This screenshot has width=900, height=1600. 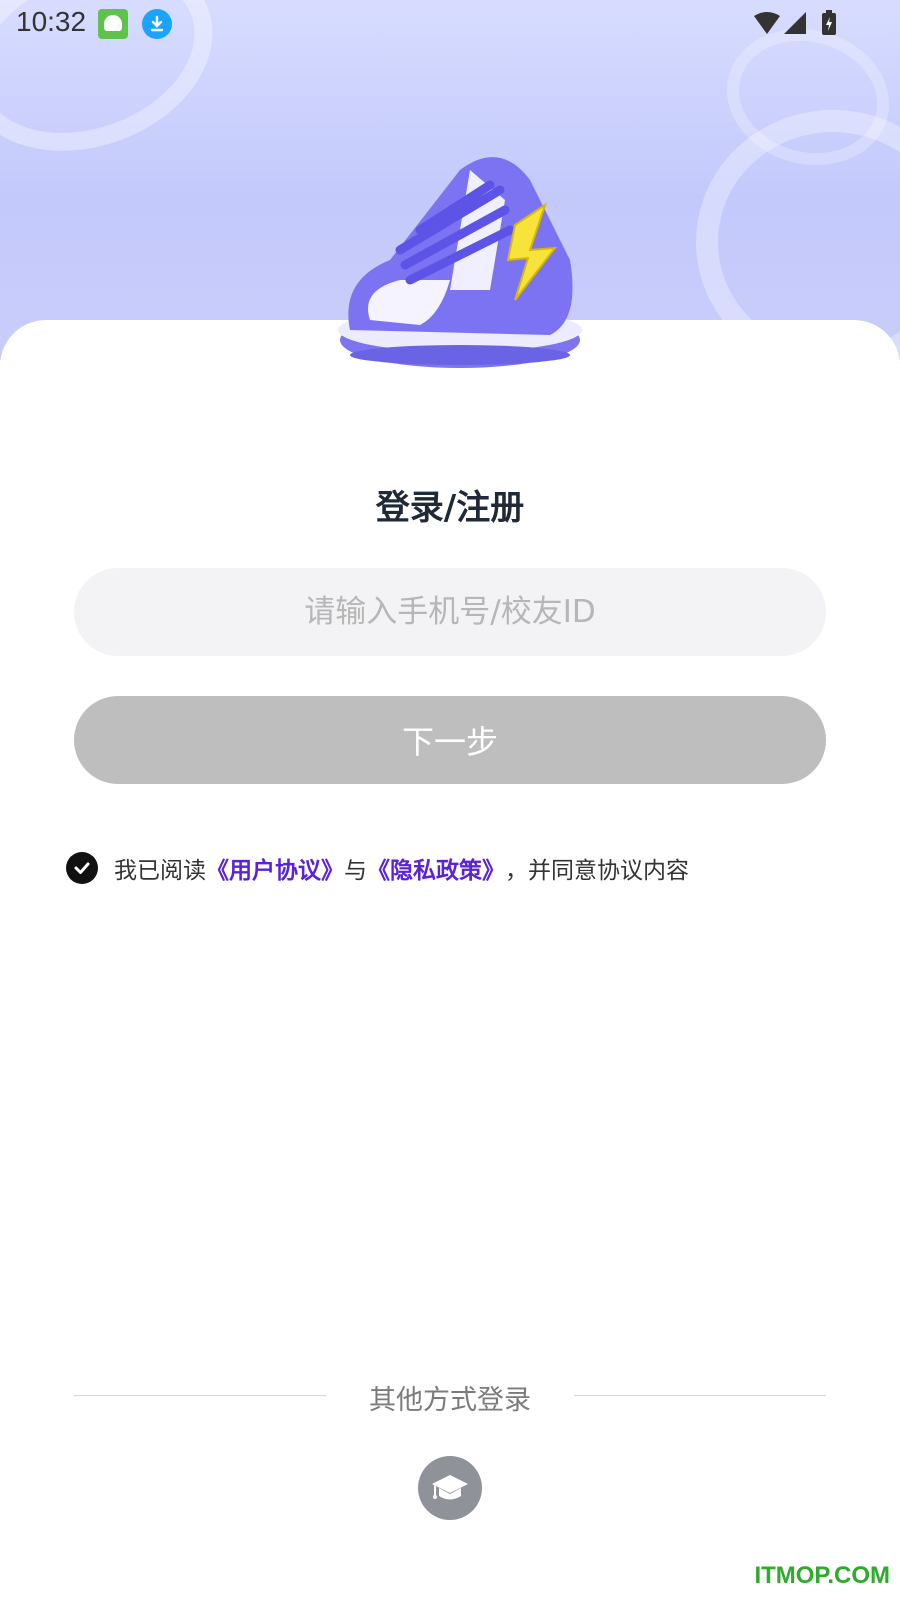 I want to click on alumni-login-button, so click(x=450, y=1488).